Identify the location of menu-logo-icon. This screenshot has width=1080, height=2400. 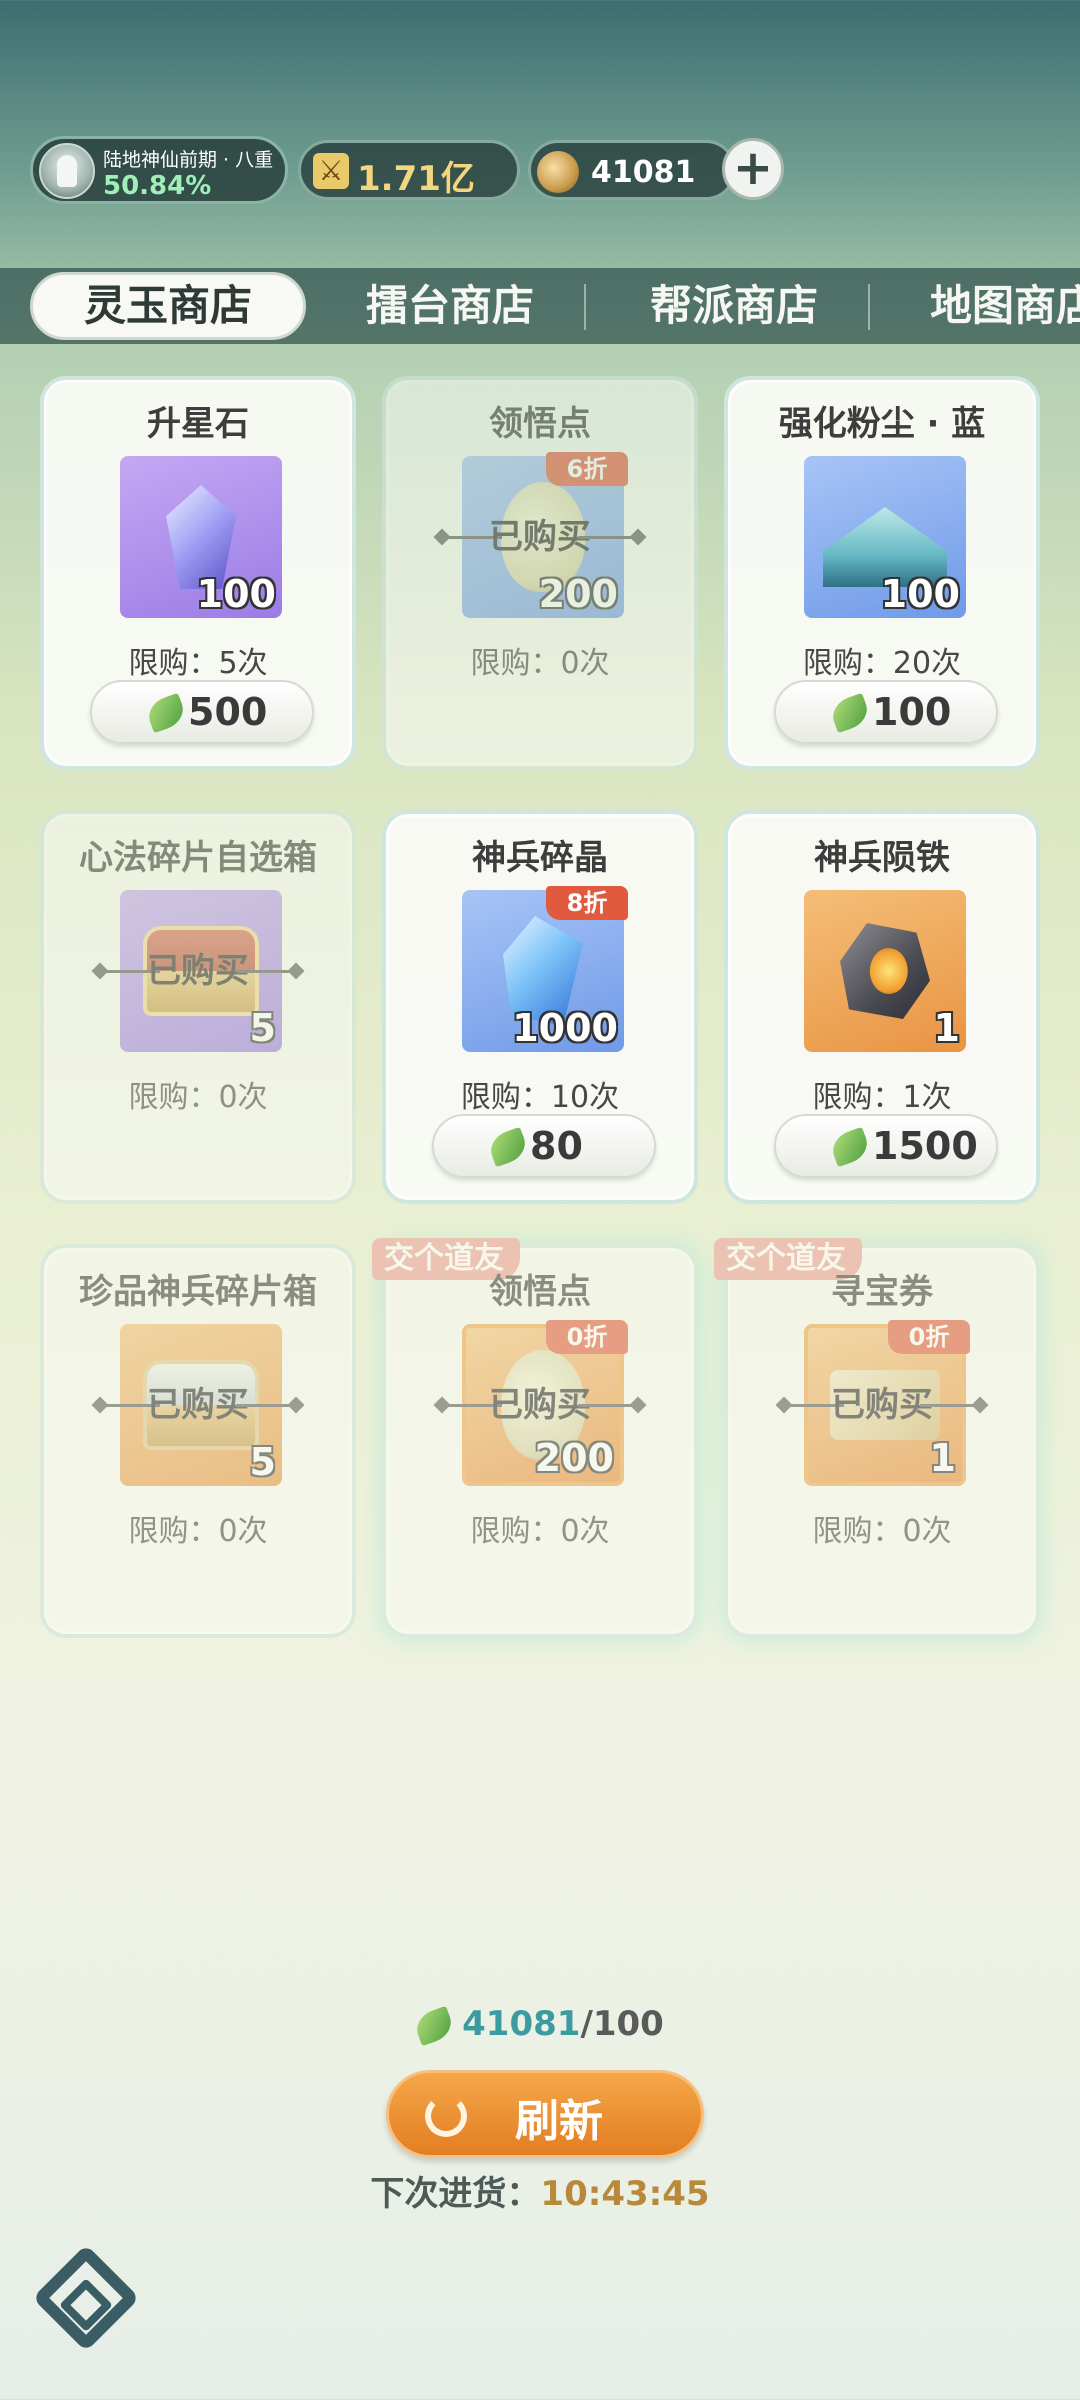
(86, 2298).